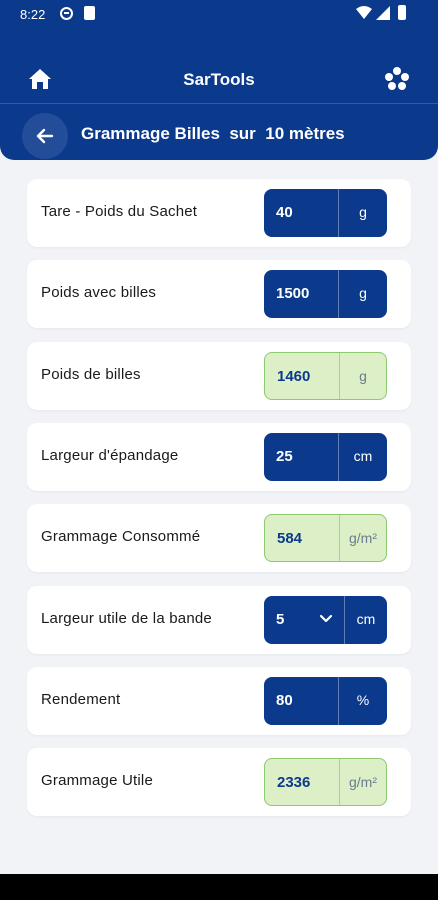 The height and width of the screenshot is (900, 438). What do you see at coordinates (294, 782) in the screenshot?
I see `field-value: 2336` at bounding box center [294, 782].